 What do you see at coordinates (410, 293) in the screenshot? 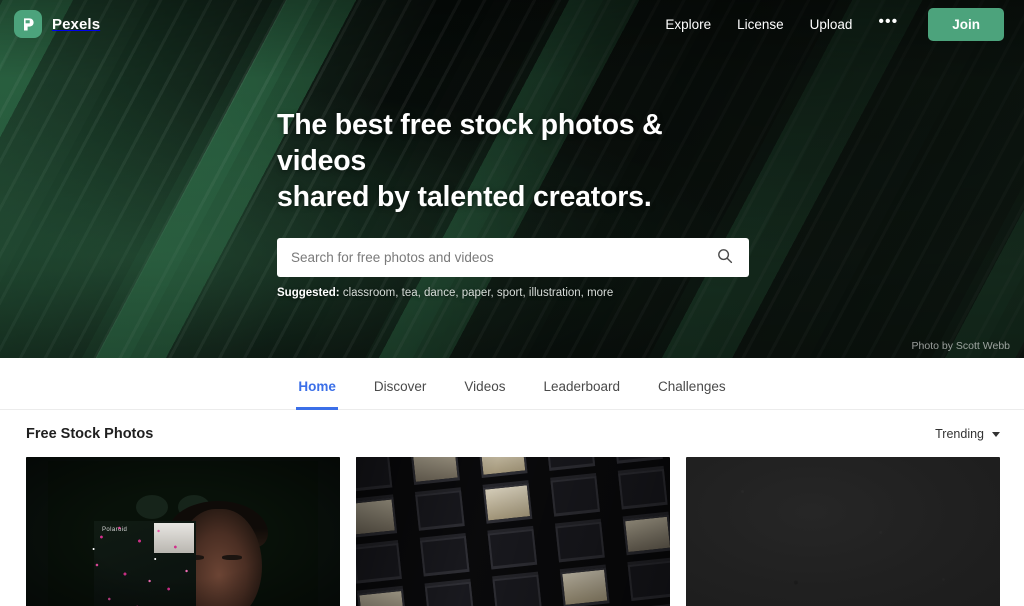
I see `suggested-tag-tea: tea` at bounding box center [410, 293].